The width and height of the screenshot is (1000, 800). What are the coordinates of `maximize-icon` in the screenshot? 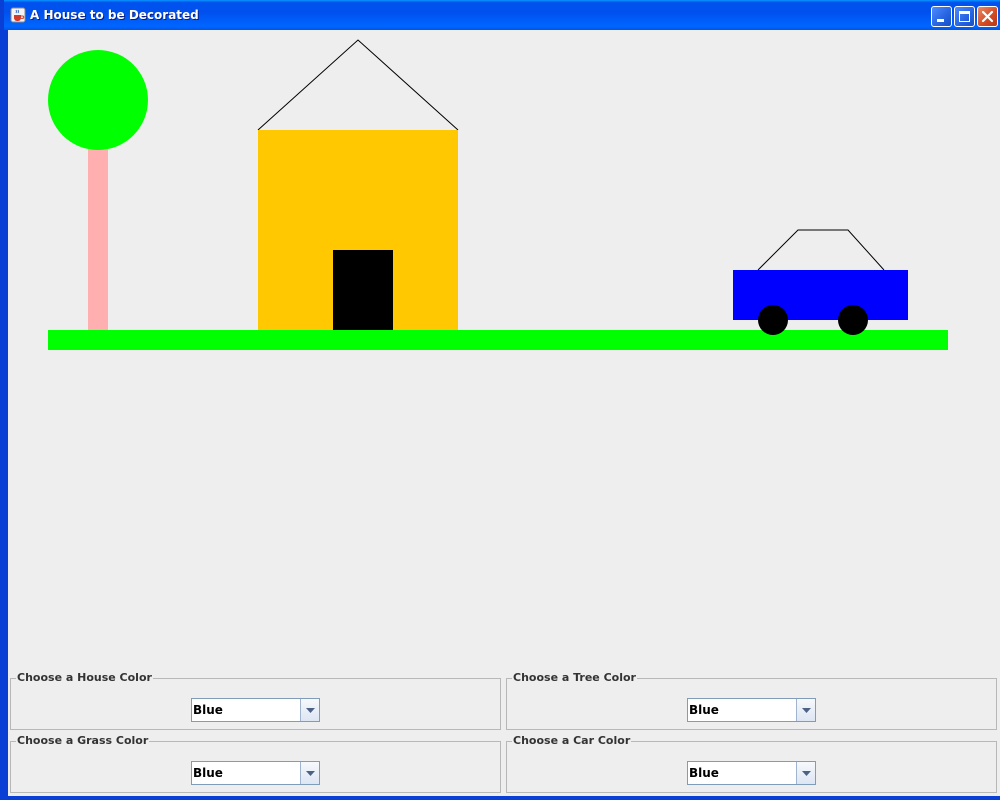 It's located at (964, 16).